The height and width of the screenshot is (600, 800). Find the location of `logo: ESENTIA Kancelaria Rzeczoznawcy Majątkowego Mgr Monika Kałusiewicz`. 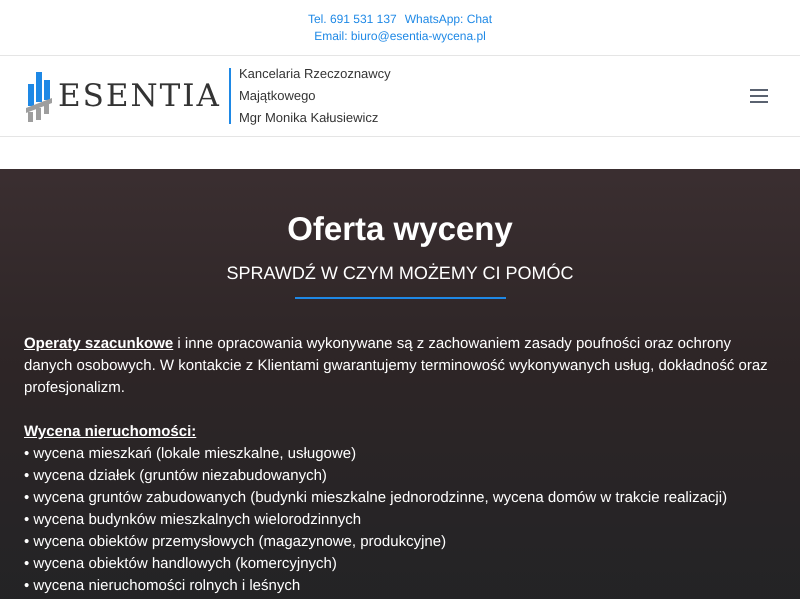

logo: ESENTIA Kancelaria Rzeczoznawcy Majątkowego Mgr Monika Kałusiewicz is located at coordinates (207, 96).